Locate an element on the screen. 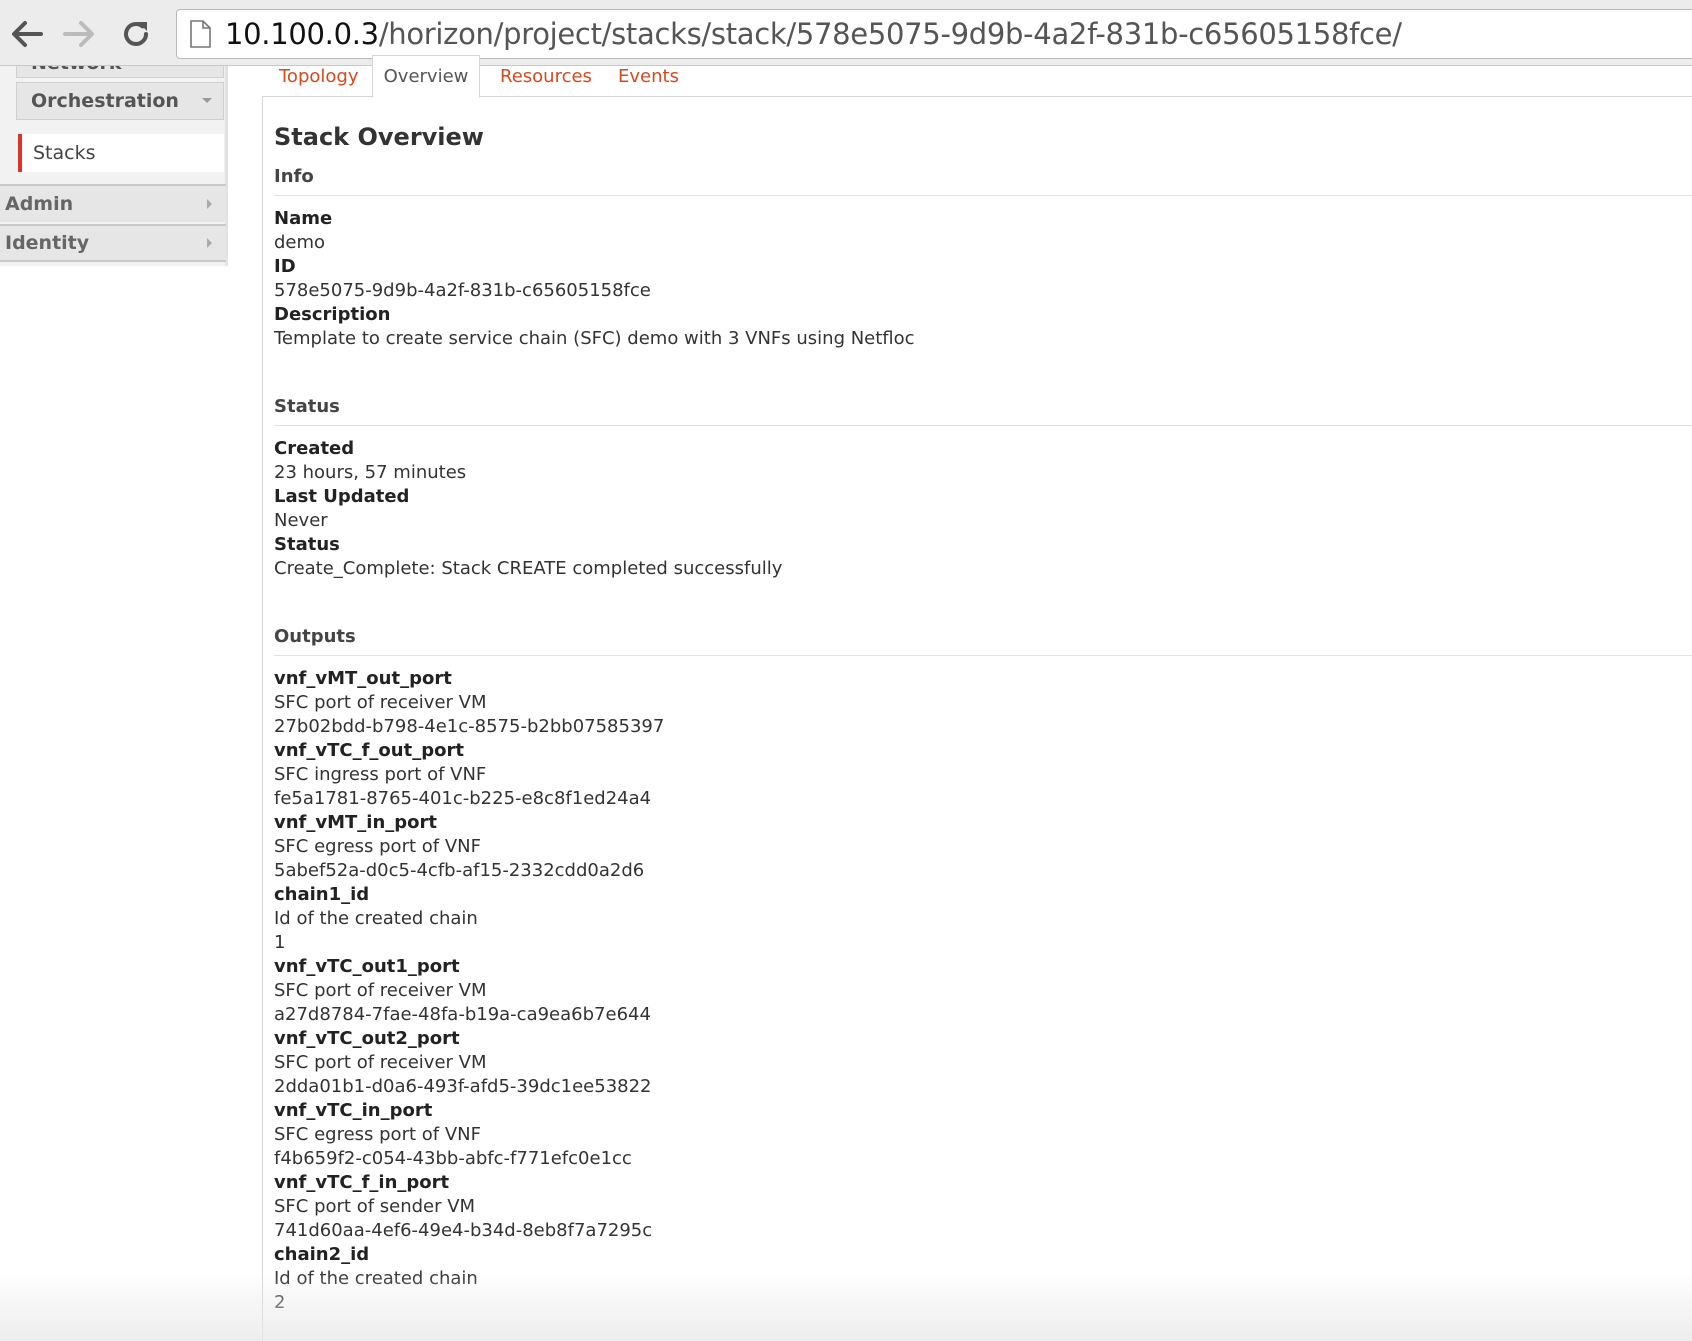  sidebar-item-label: Orchestration is located at coordinates (105, 101).